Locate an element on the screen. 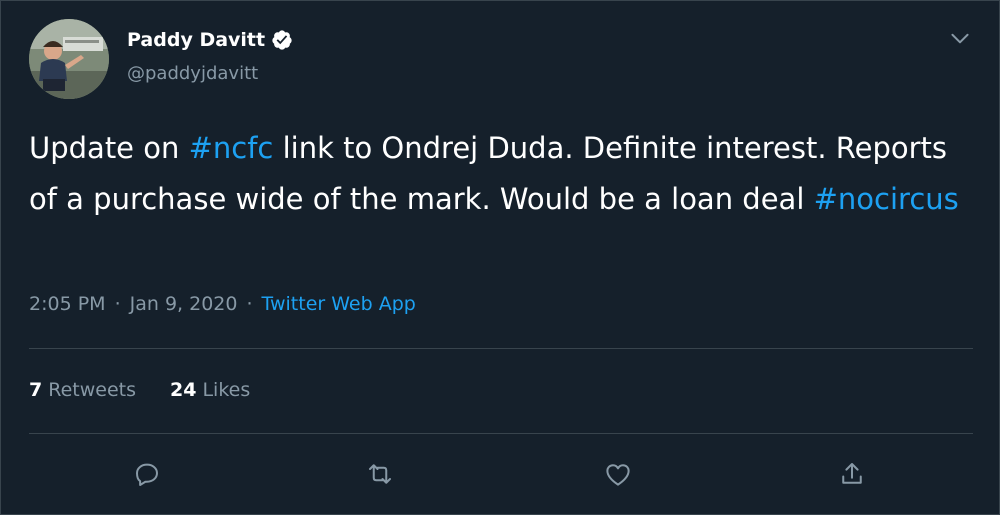 The height and width of the screenshot is (515, 1000). tweet-metadata: 2:05 PM · Jan 9, 2020 · Twitter Web App is located at coordinates (222, 304).